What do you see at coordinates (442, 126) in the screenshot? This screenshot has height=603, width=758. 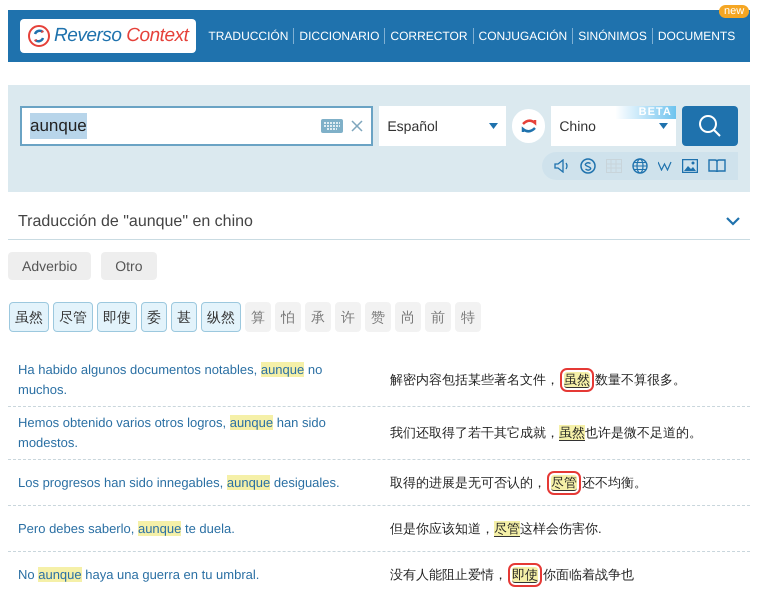 I see `source-language-dropdown: Español` at bounding box center [442, 126].